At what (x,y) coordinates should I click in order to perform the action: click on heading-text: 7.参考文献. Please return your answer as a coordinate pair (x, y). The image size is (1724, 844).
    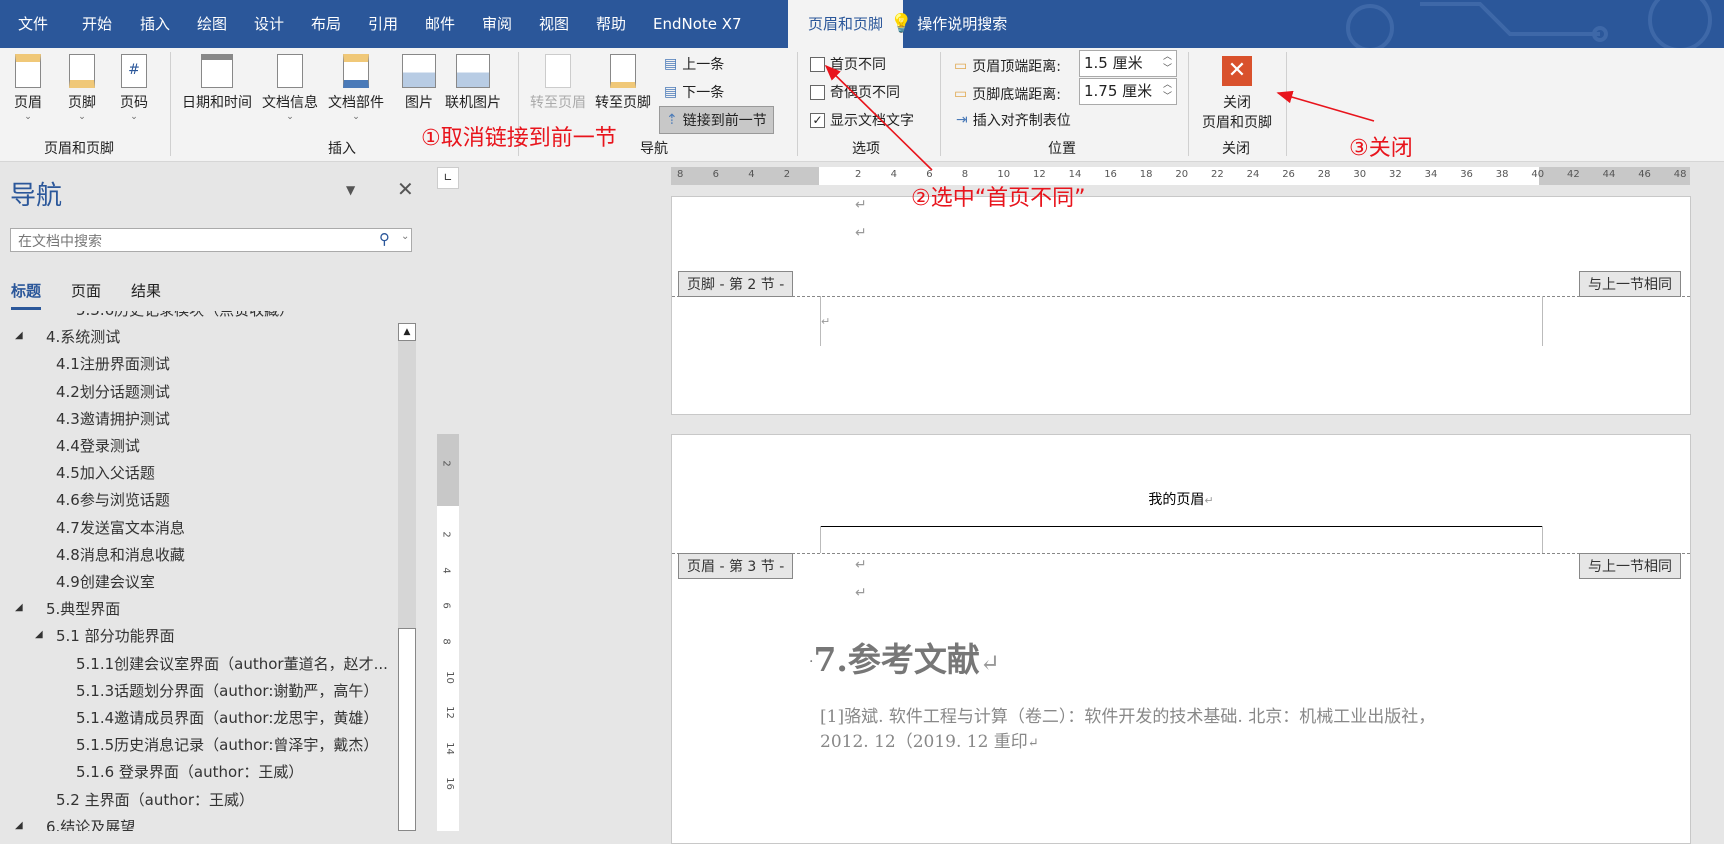
    Looking at the image, I should click on (896, 659).